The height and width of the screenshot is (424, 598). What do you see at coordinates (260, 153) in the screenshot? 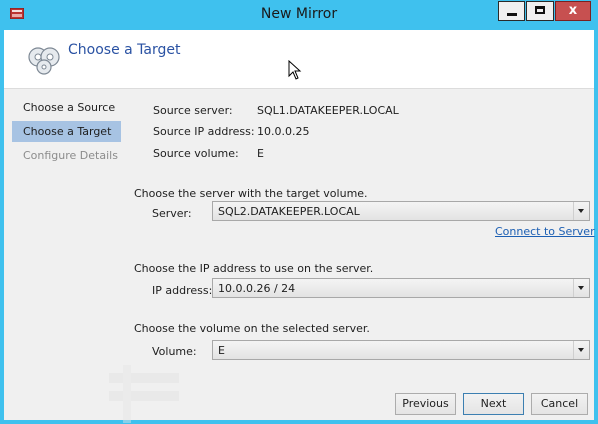
I see `source-volume-value: E` at bounding box center [260, 153].